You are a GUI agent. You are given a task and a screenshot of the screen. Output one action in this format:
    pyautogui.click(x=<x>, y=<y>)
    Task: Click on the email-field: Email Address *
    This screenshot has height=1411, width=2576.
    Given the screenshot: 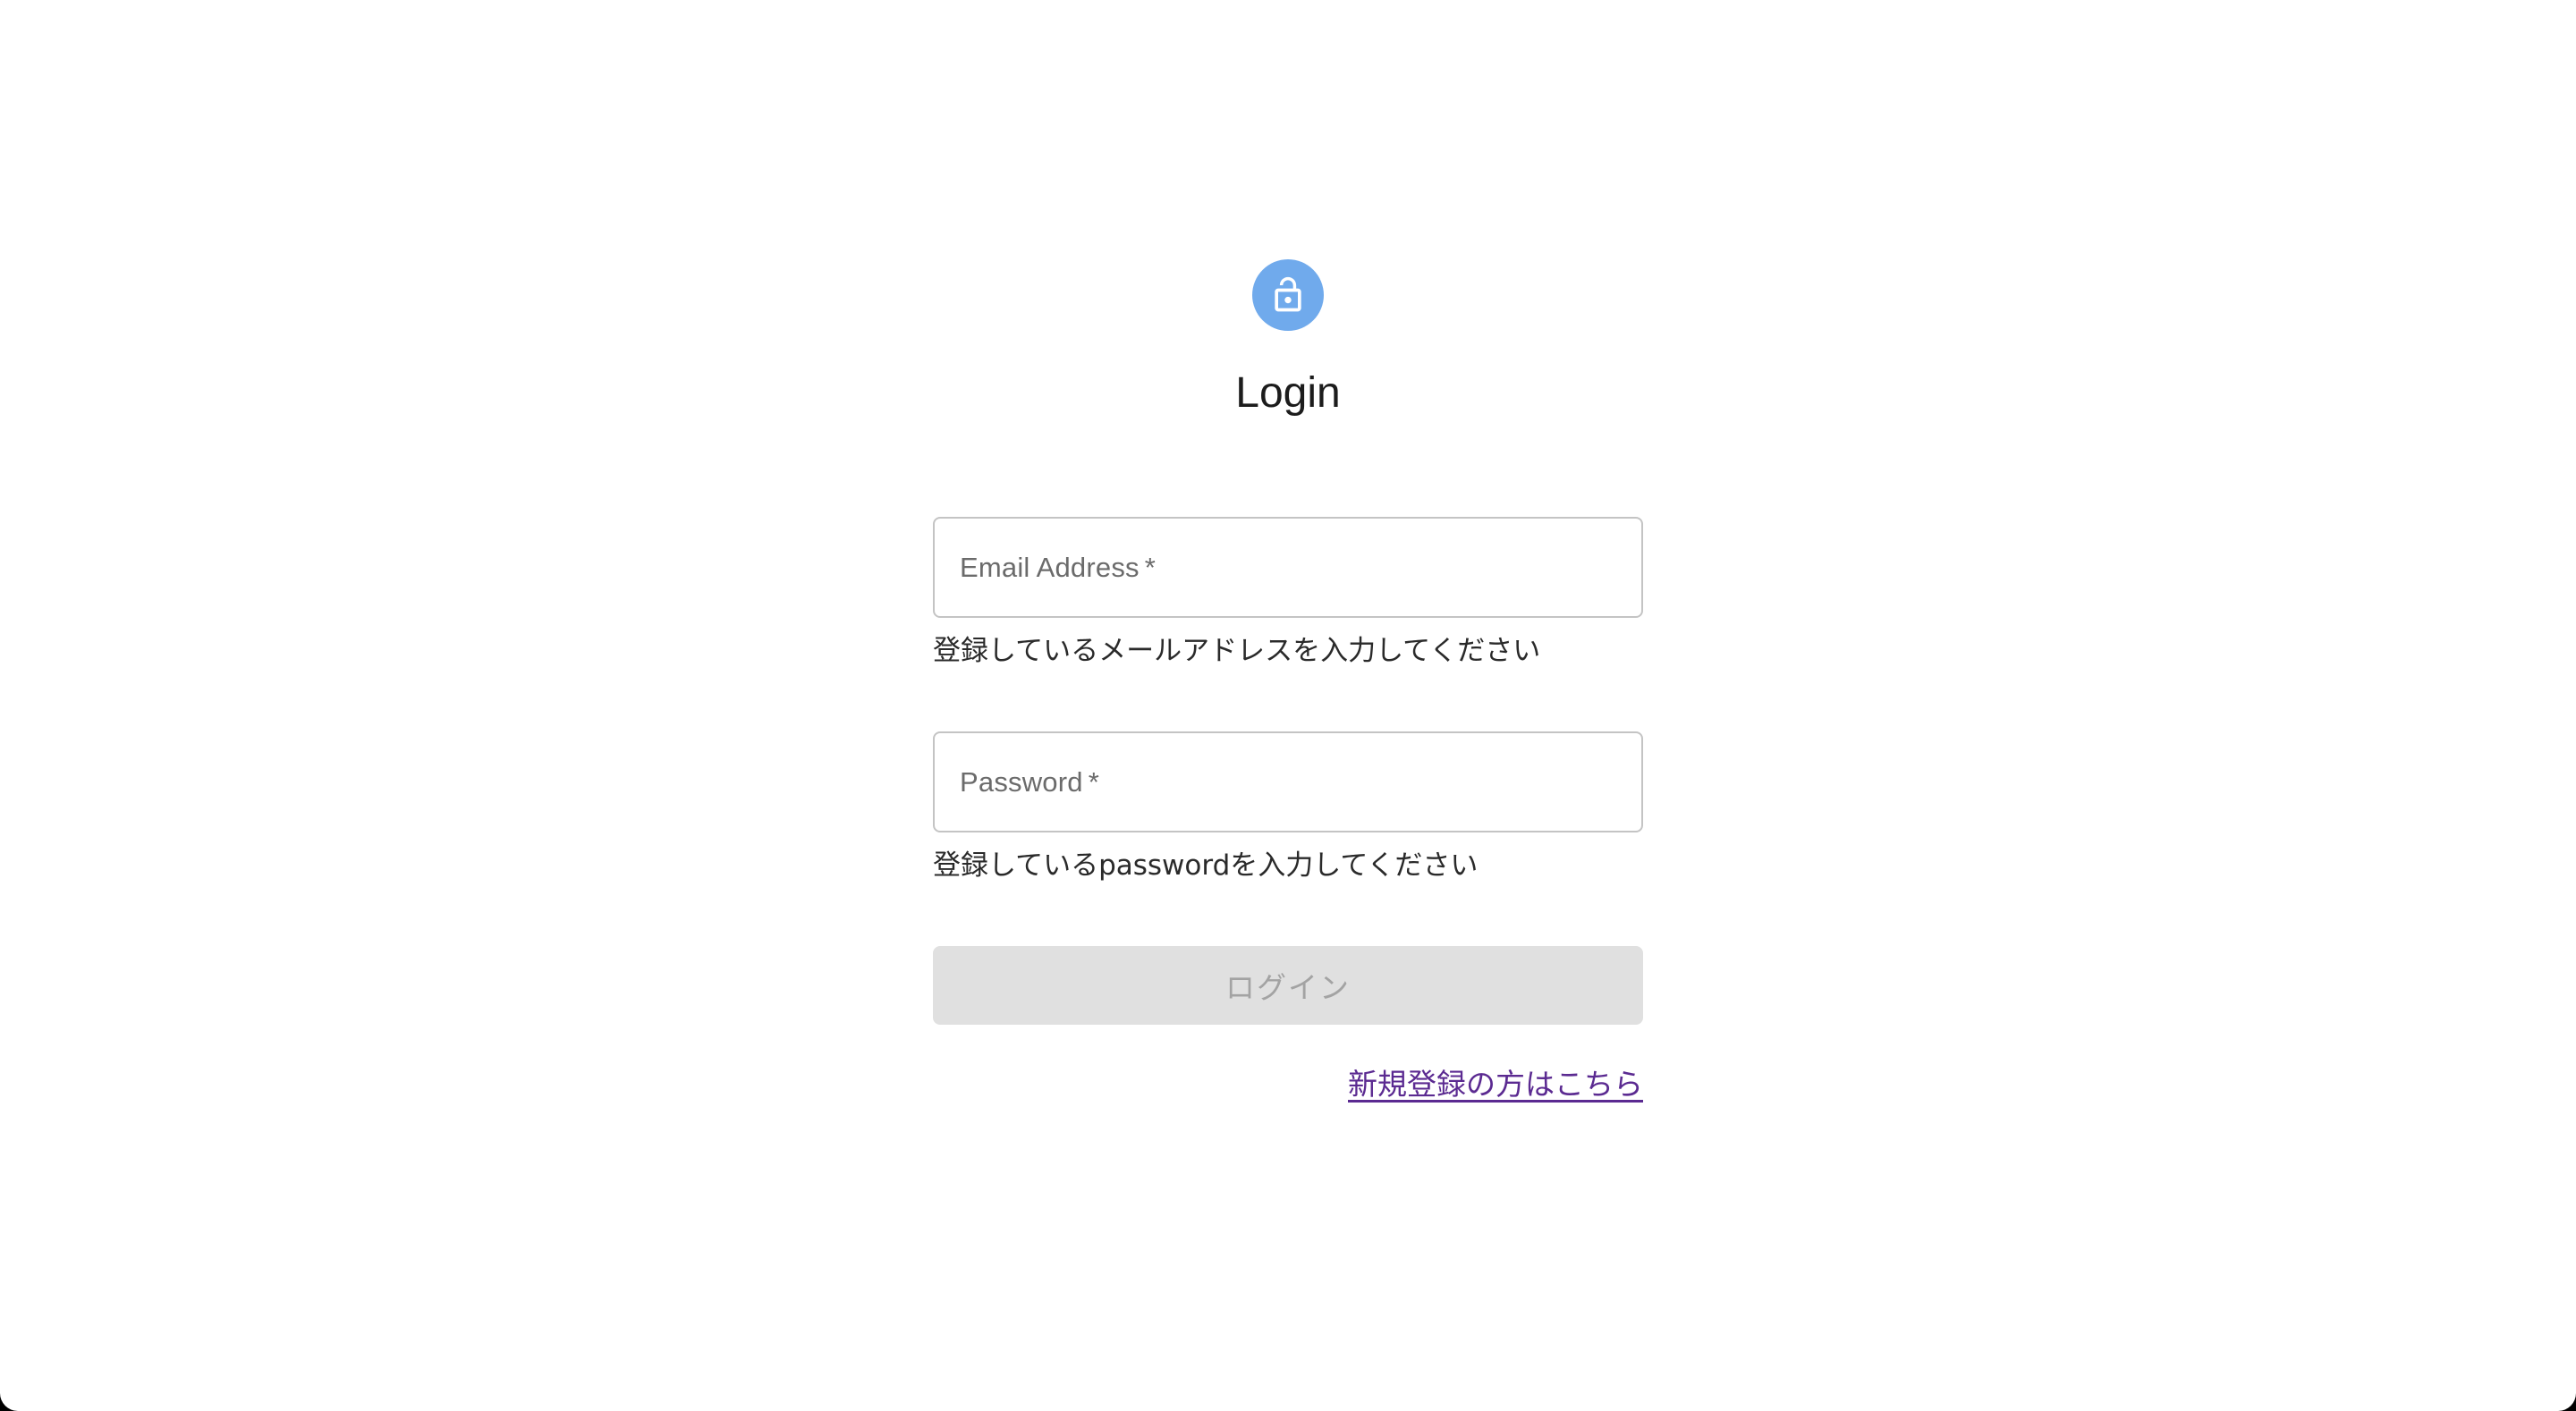 What is the action you would take?
    pyautogui.click(x=1288, y=568)
    